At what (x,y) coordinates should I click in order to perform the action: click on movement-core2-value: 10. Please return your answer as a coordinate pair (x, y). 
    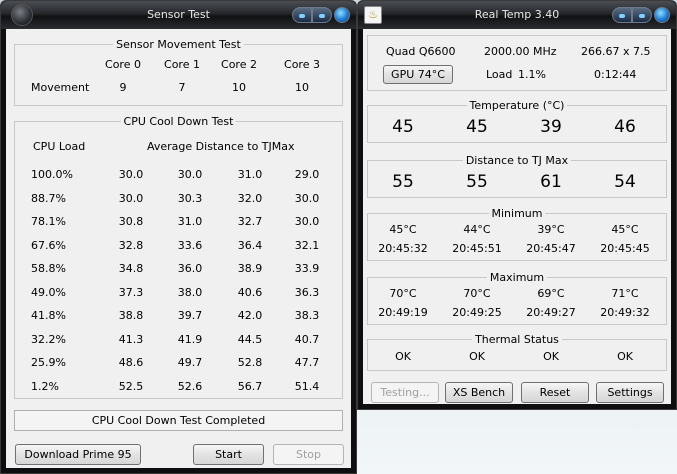
    Looking at the image, I should click on (239, 87).